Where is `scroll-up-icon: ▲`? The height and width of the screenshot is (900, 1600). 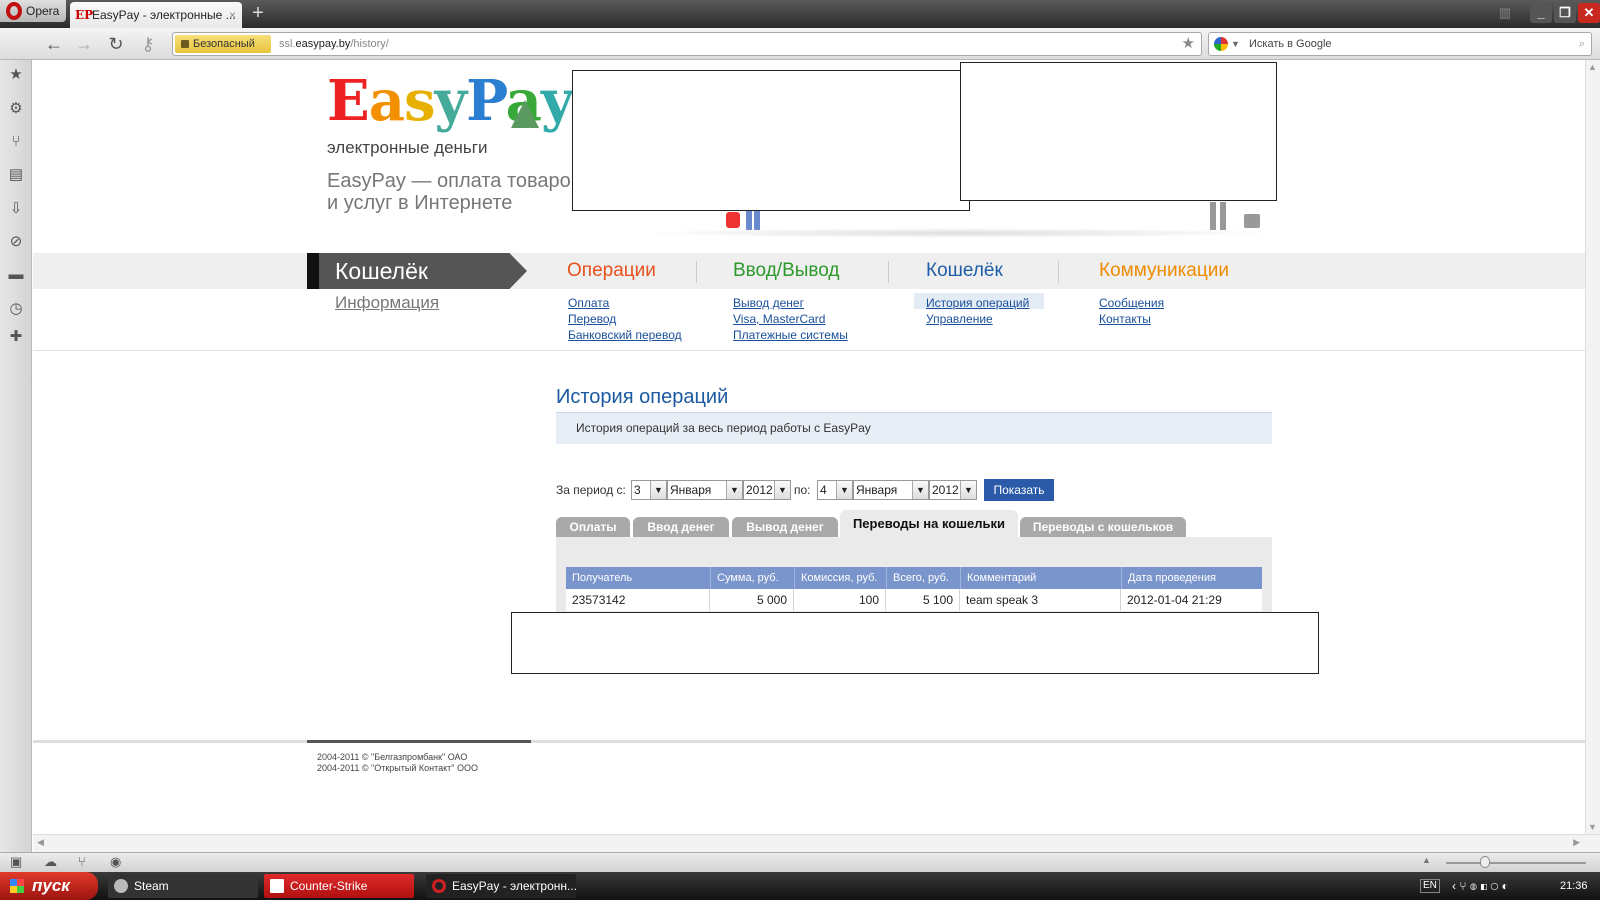 scroll-up-icon: ▲ is located at coordinates (1592, 67).